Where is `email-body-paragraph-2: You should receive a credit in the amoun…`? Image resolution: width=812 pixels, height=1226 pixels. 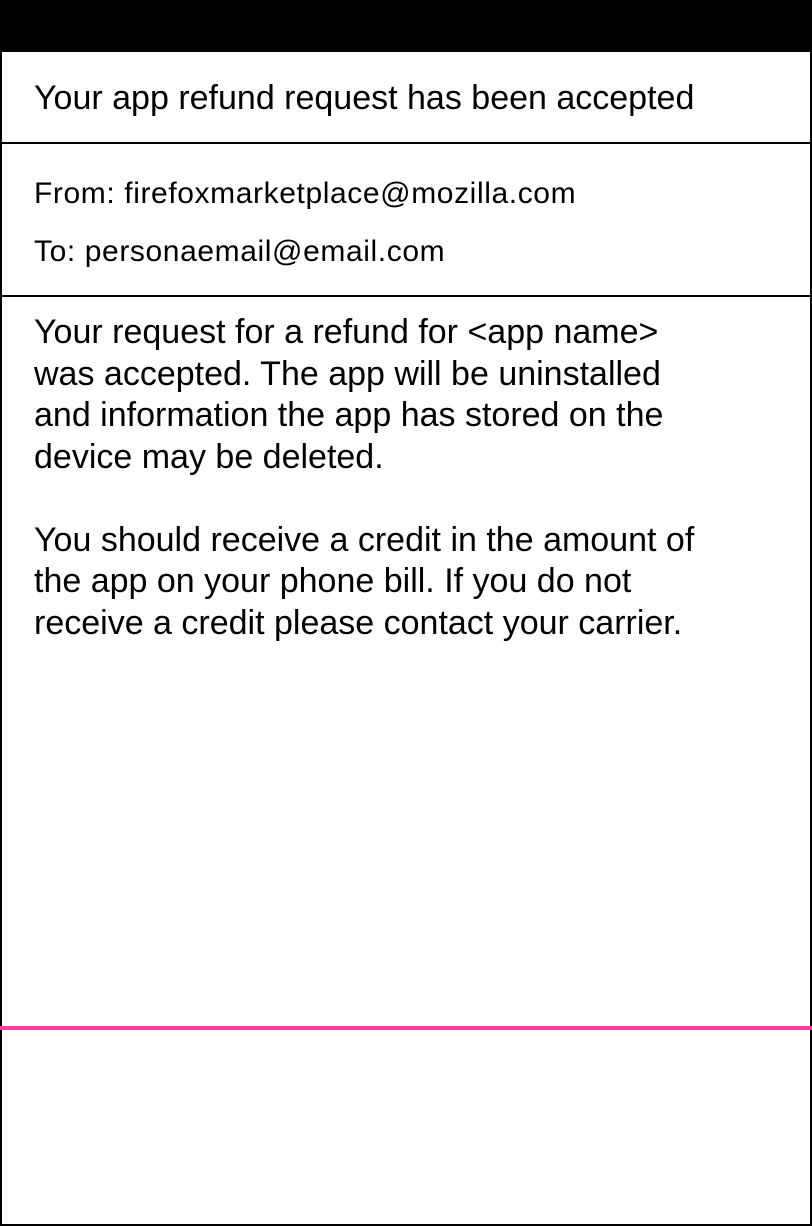 email-body-paragraph-2: You should receive a credit in the amoun… is located at coordinates (364, 581).